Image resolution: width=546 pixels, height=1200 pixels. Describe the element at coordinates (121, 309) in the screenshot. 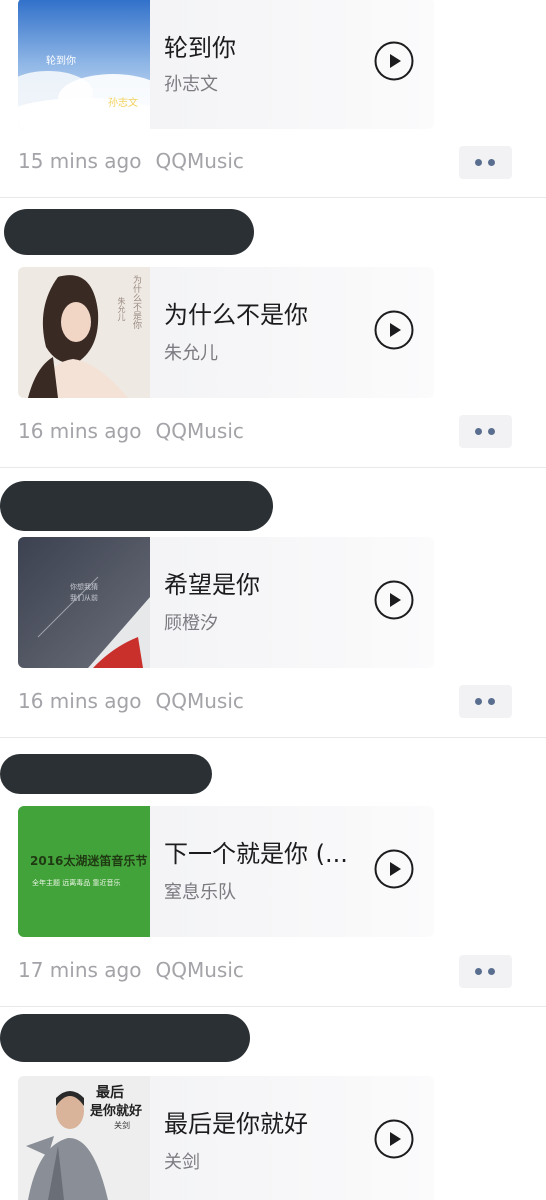

I see `cover-caption: 朱允儿` at that location.